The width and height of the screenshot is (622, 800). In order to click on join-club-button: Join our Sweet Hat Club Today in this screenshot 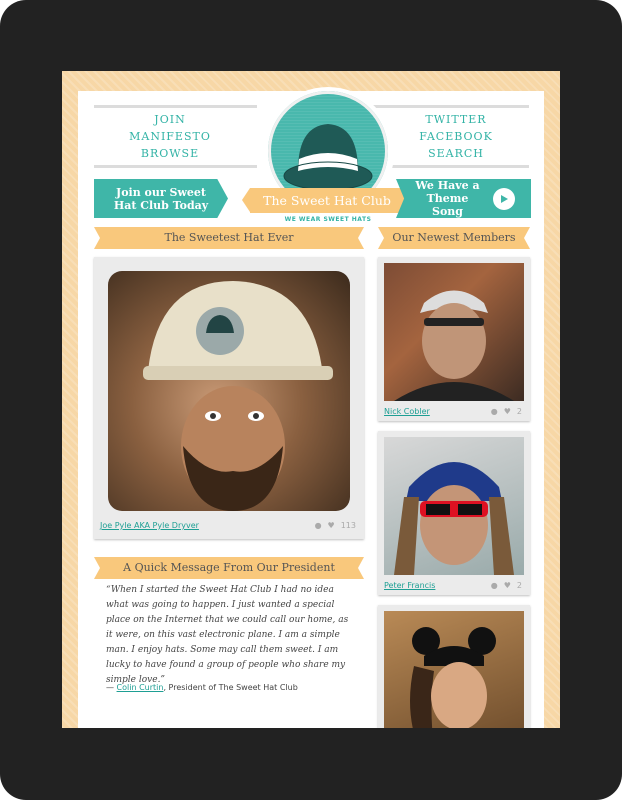, I will do `click(161, 198)`.